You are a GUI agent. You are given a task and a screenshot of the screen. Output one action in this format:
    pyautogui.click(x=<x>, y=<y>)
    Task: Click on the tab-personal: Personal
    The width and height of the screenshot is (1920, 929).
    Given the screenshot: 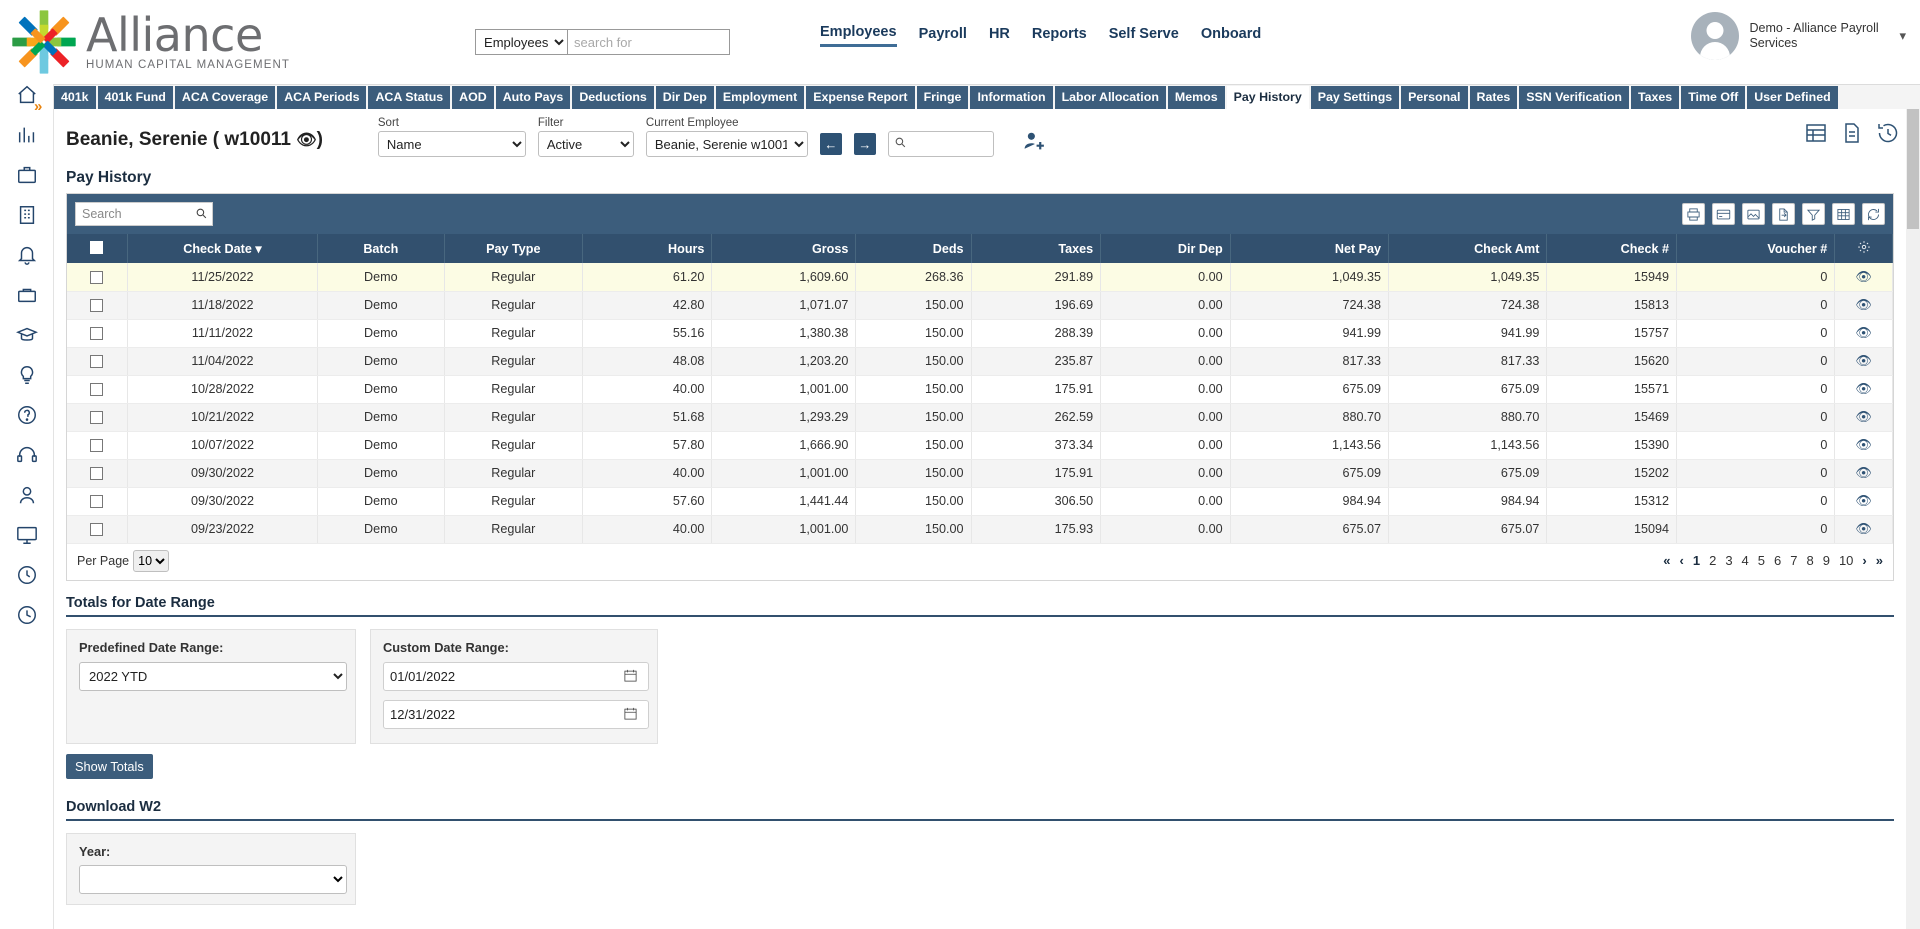 What is the action you would take?
    pyautogui.click(x=1434, y=97)
    